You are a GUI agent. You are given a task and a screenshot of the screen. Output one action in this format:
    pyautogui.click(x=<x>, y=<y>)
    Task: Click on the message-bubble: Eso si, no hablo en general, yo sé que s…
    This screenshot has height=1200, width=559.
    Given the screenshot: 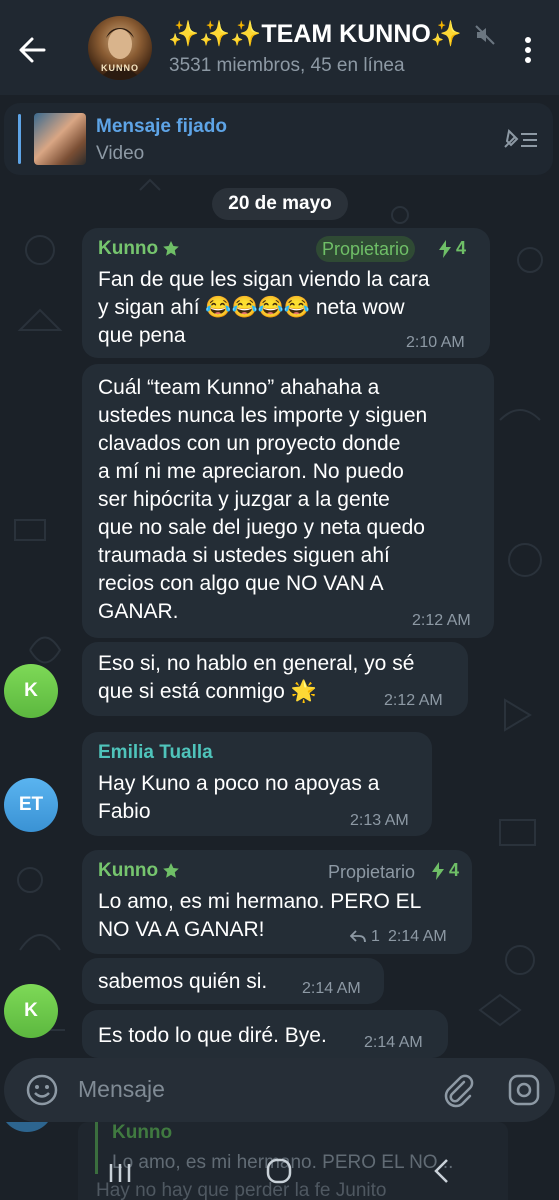 What is the action you would take?
    pyautogui.click(x=275, y=679)
    